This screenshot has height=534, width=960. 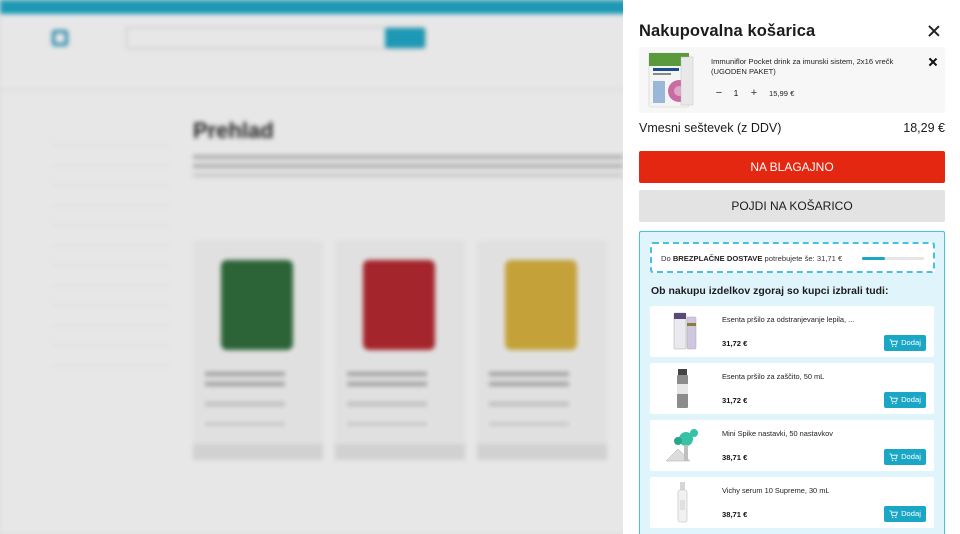 I want to click on product-serum-icon, so click(x=682, y=502).